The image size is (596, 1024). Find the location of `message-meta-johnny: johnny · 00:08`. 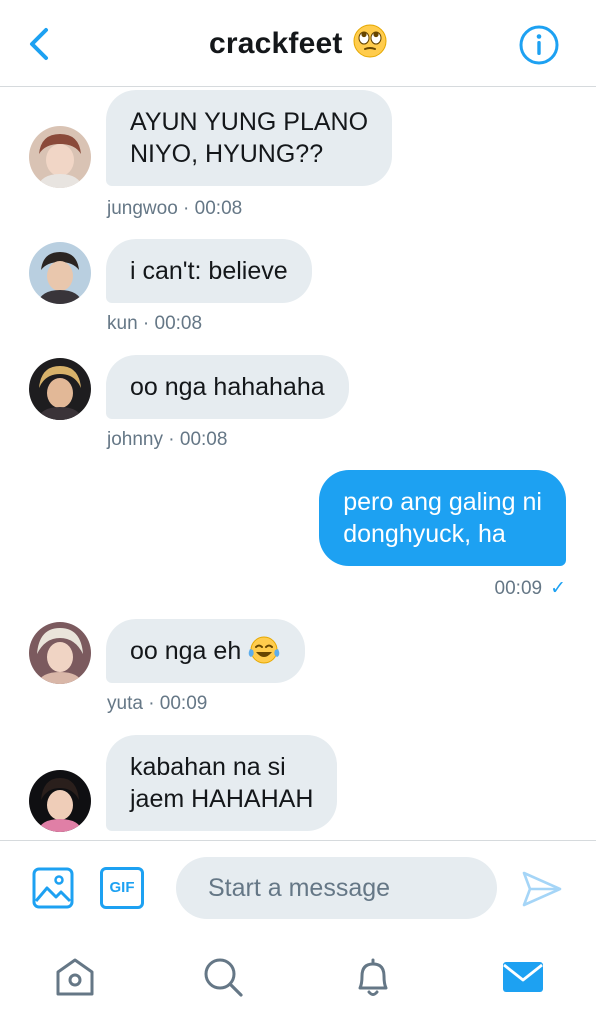

message-meta-johnny: johnny · 00:08 is located at coordinates (167, 439).